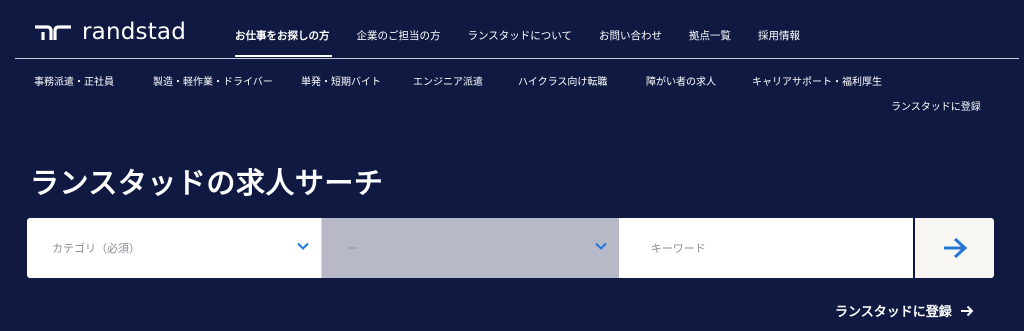 The width and height of the screenshot is (1024, 331). I want to click on nav-item-job-seekers: お仕事をお探しの方, so click(282, 35).